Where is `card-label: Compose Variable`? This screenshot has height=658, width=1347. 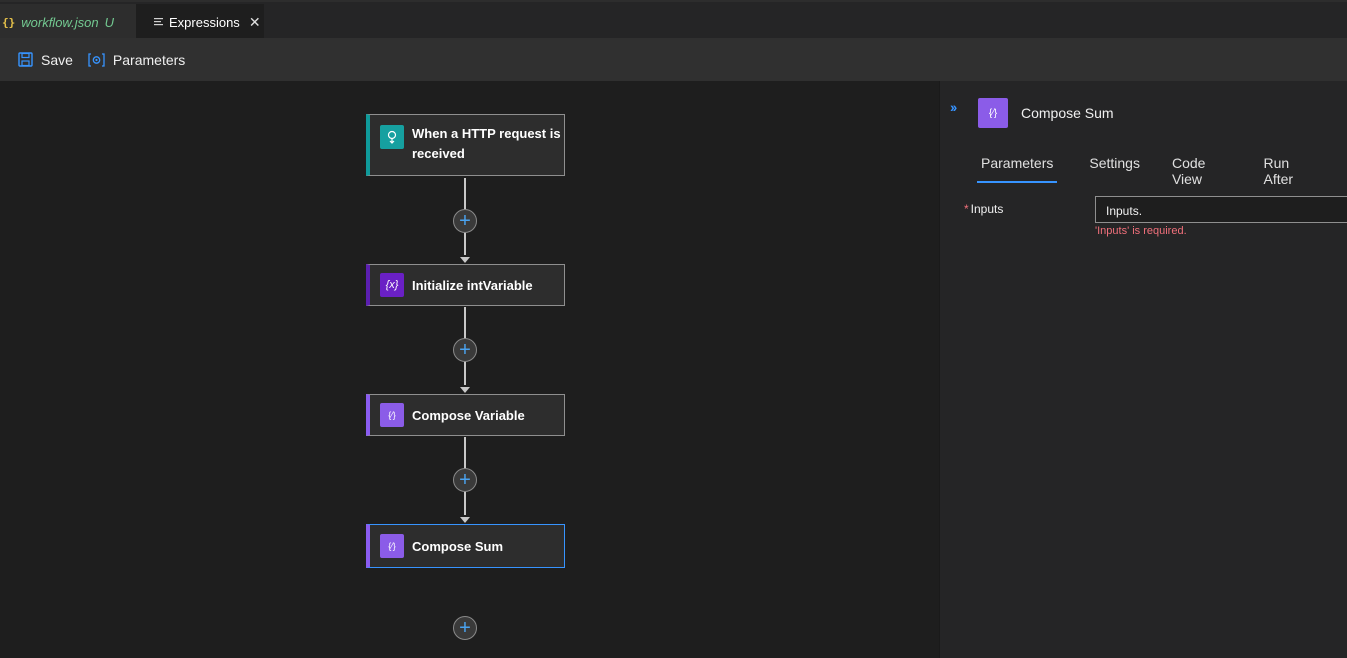
card-label: Compose Variable is located at coordinates (468, 415).